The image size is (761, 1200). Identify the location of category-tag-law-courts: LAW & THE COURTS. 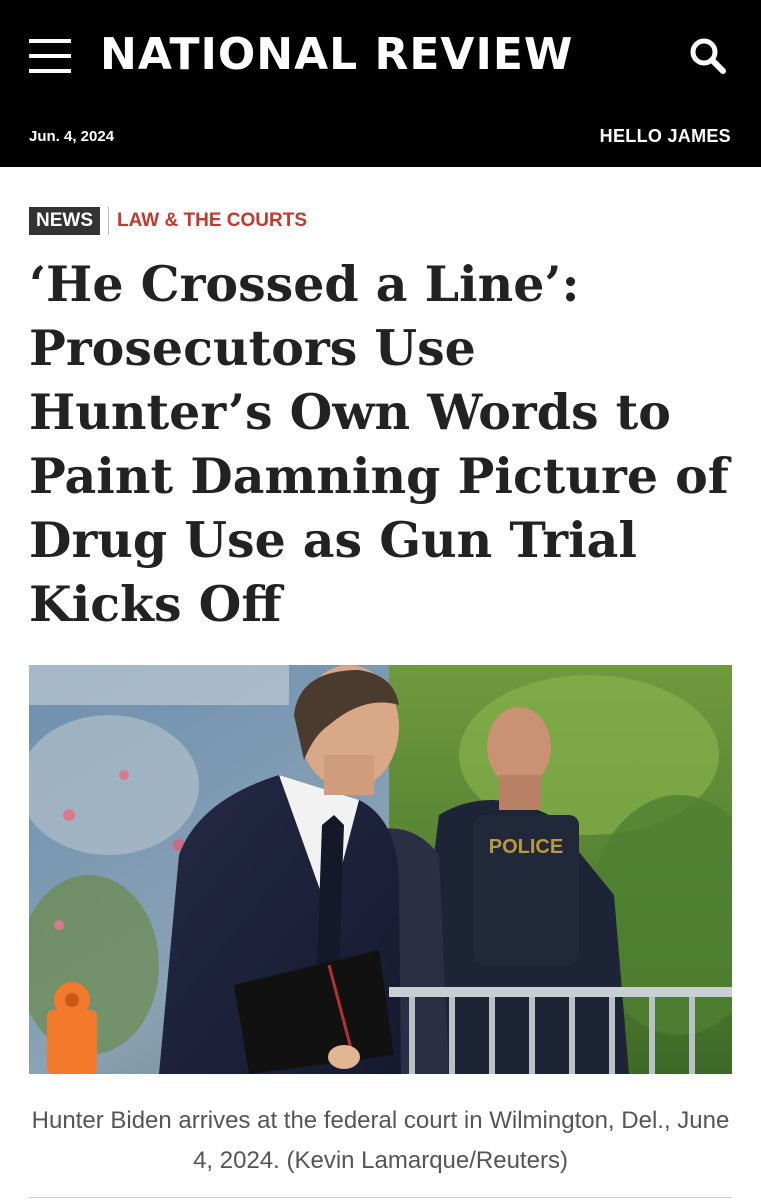
(212, 221).